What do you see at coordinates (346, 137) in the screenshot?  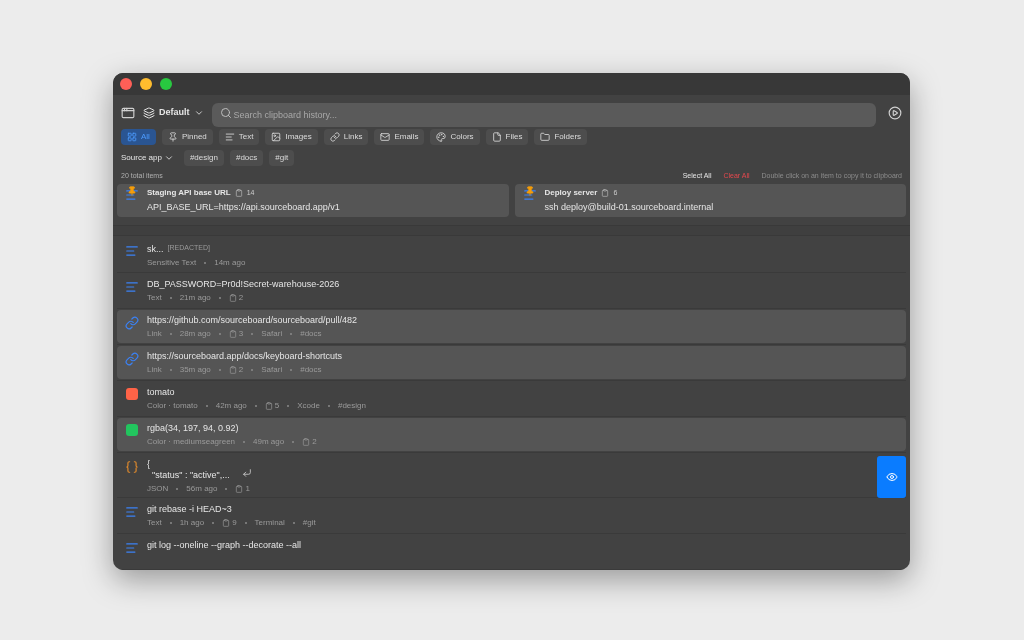 I see `filter-chip: Links` at bounding box center [346, 137].